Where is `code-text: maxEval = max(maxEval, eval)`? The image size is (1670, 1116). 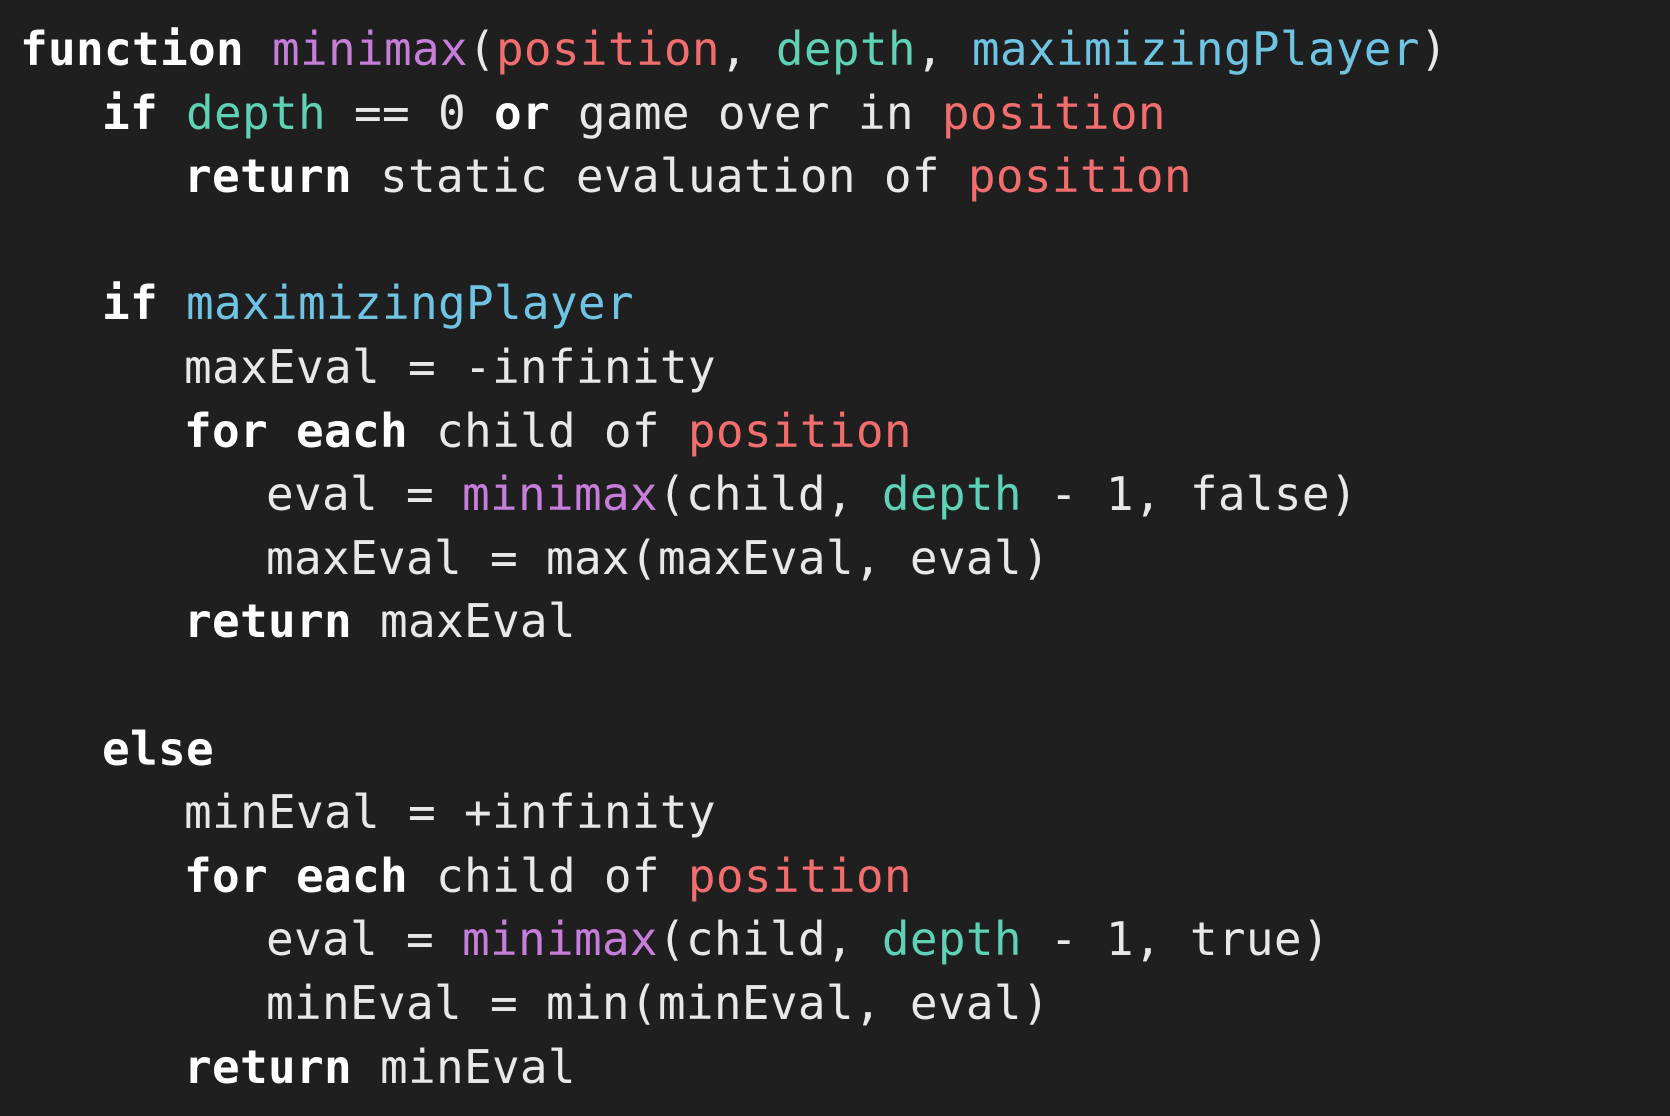
code-text: maxEval = max(maxEval, eval) is located at coordinates (658, 557).